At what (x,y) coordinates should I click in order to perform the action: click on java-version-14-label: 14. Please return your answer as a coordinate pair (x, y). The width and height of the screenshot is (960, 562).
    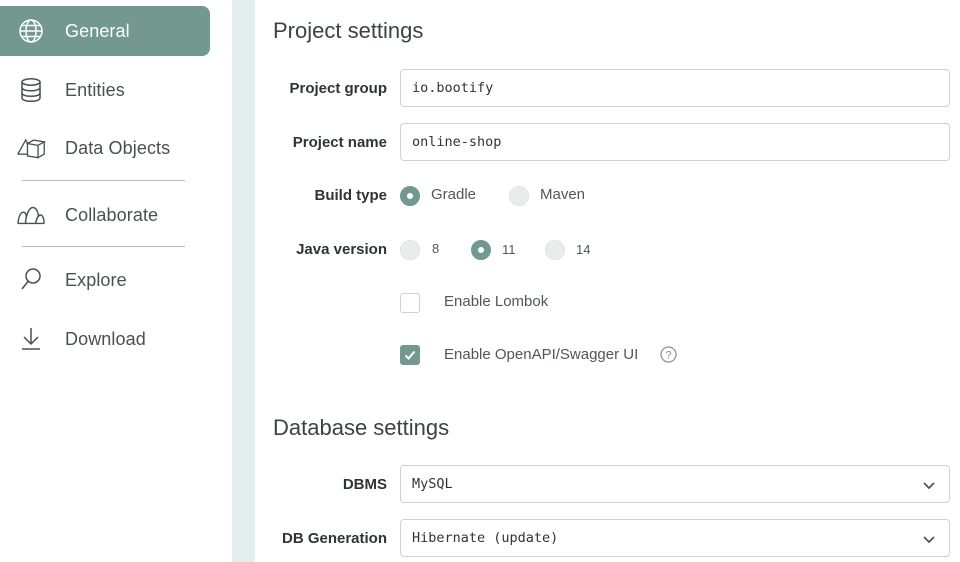
    Looking at the image, I should click on (583, 249).